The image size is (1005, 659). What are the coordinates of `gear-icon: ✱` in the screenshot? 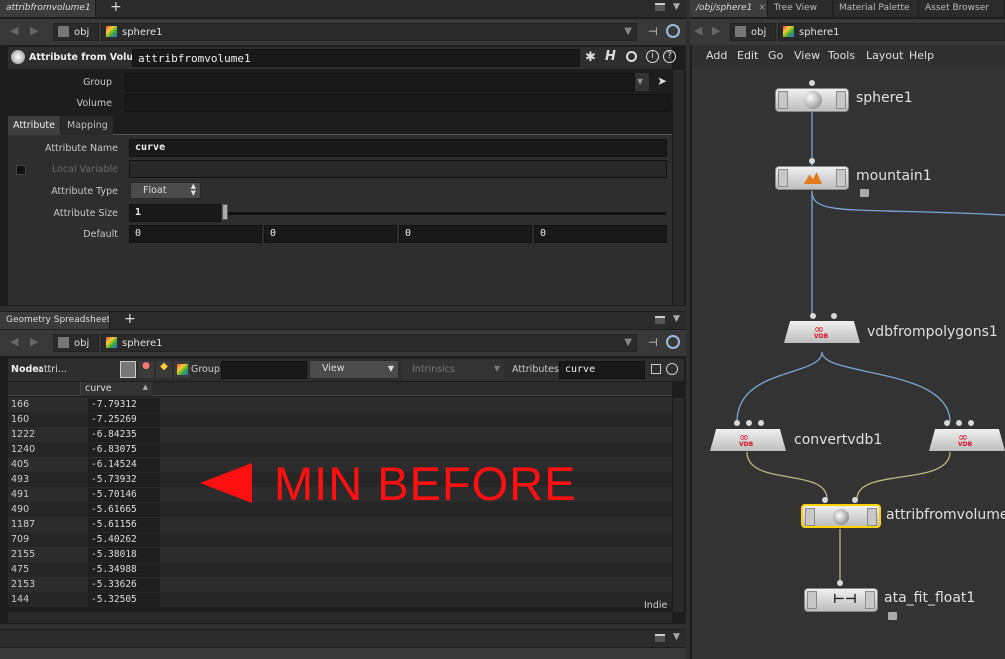 It's located at (590, 57).